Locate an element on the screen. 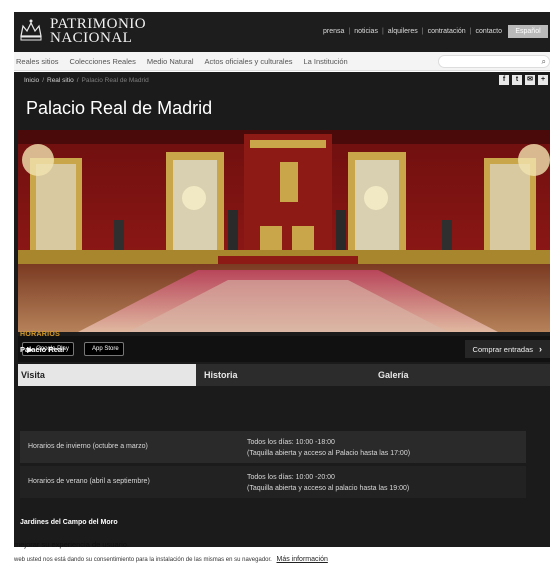  patrimonio-logo: PATRIMONIO NACIONAL is located at coordinates (81, 31).